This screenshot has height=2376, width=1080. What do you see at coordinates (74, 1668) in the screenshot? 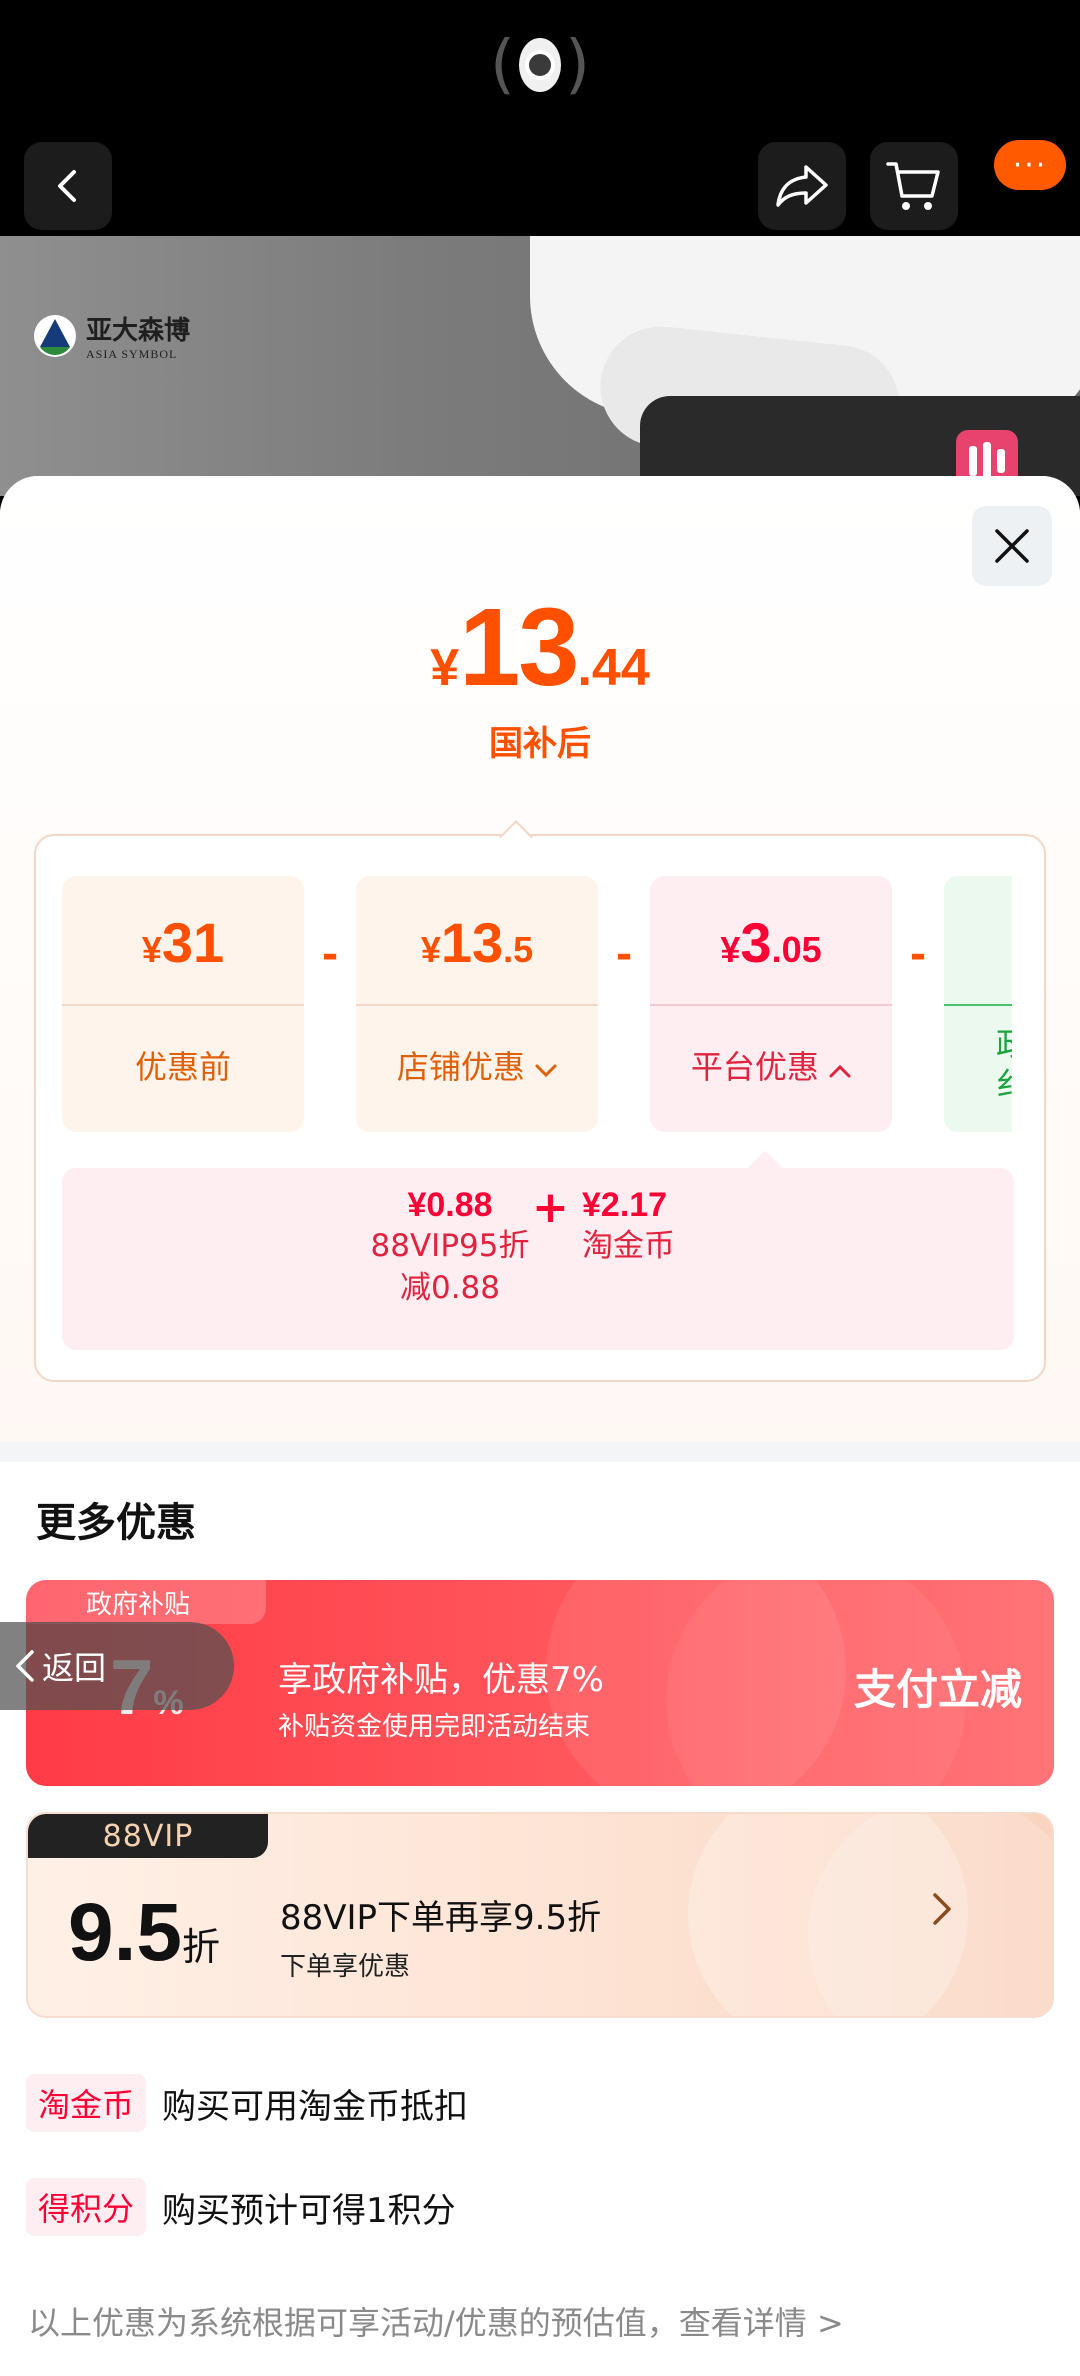
I see `back-overlay-label: 返回` at bounding box center [74, 1668].